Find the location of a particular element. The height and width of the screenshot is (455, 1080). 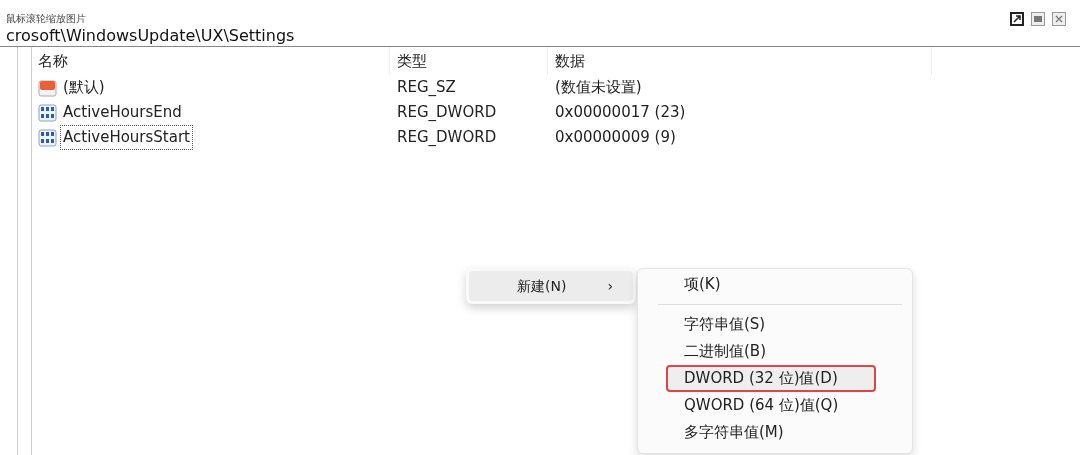

maximize-icon is located at coordinates (1038, 19).